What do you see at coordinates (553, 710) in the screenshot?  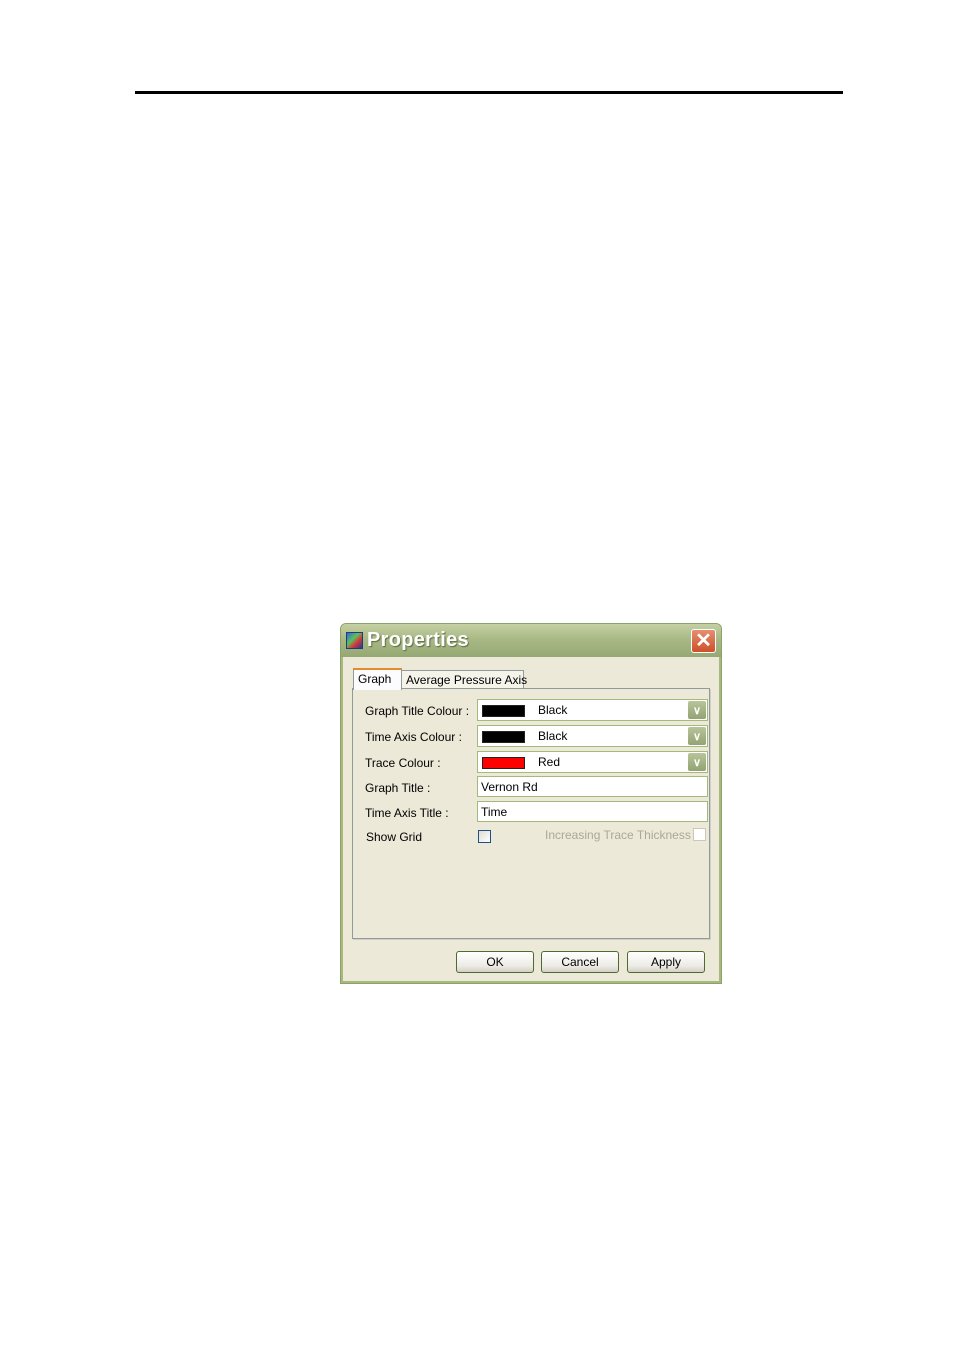 I see `graph-title-colour-value: Black` at bounding box center [553, 710].